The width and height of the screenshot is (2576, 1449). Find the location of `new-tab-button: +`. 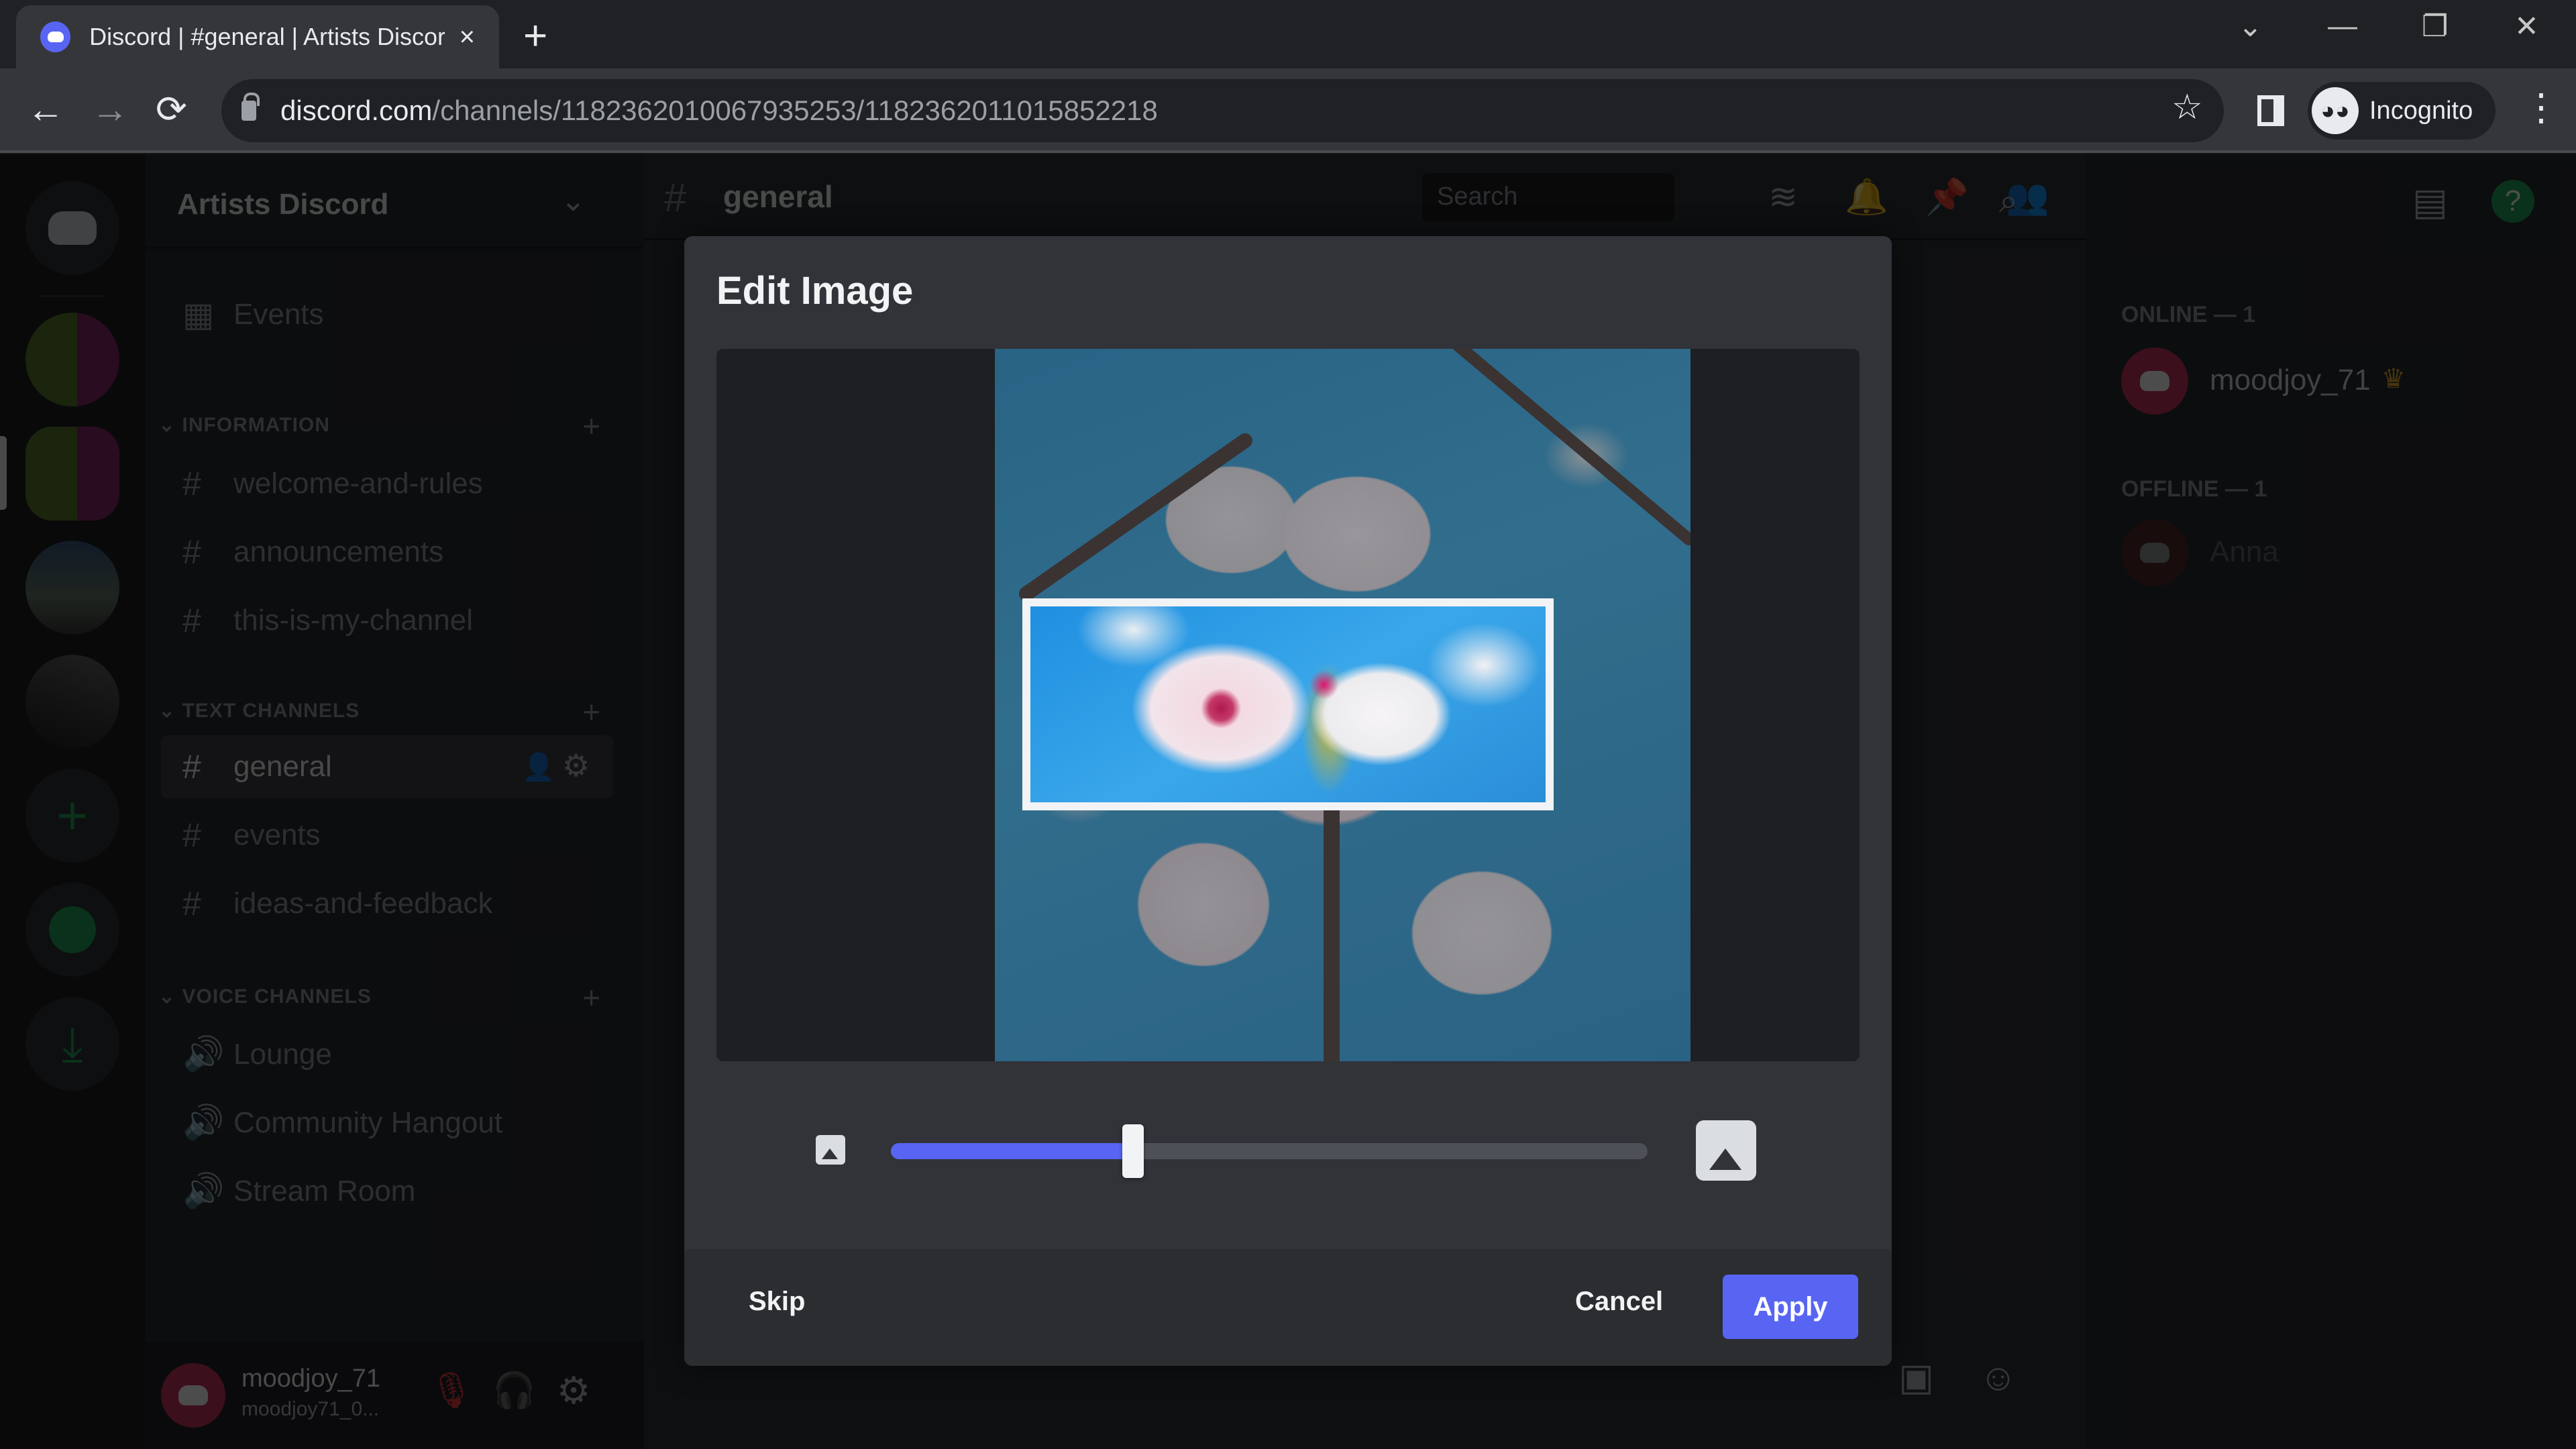

new-tab-button: + is located at coordinates (535, 36).